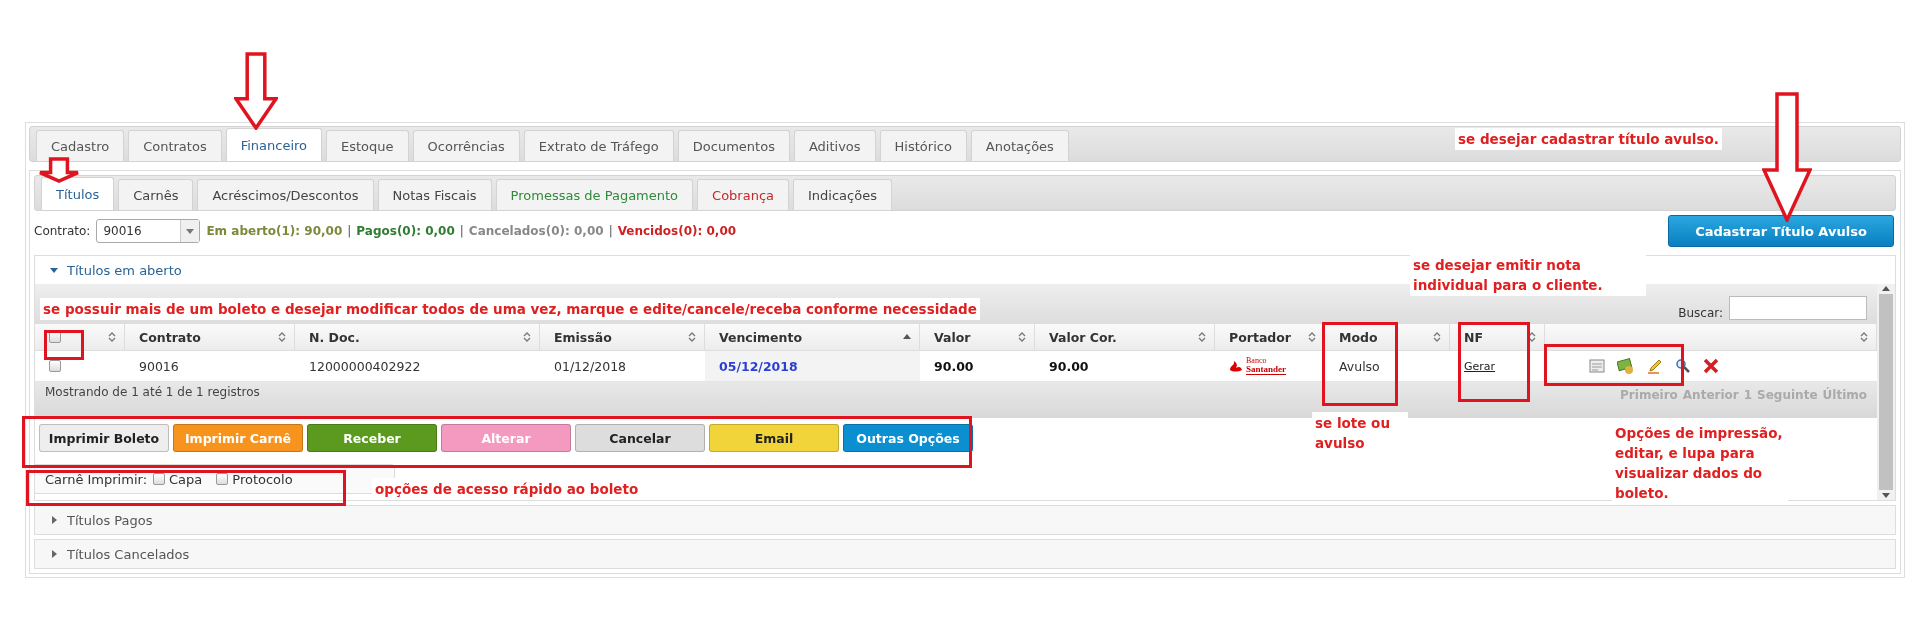 This screenshot has height=622, width=1926. What do you see at coordinates (1359, 366) in the screenshot?
I see `table-cell: Avulso` at bounding box center [1359, 366].